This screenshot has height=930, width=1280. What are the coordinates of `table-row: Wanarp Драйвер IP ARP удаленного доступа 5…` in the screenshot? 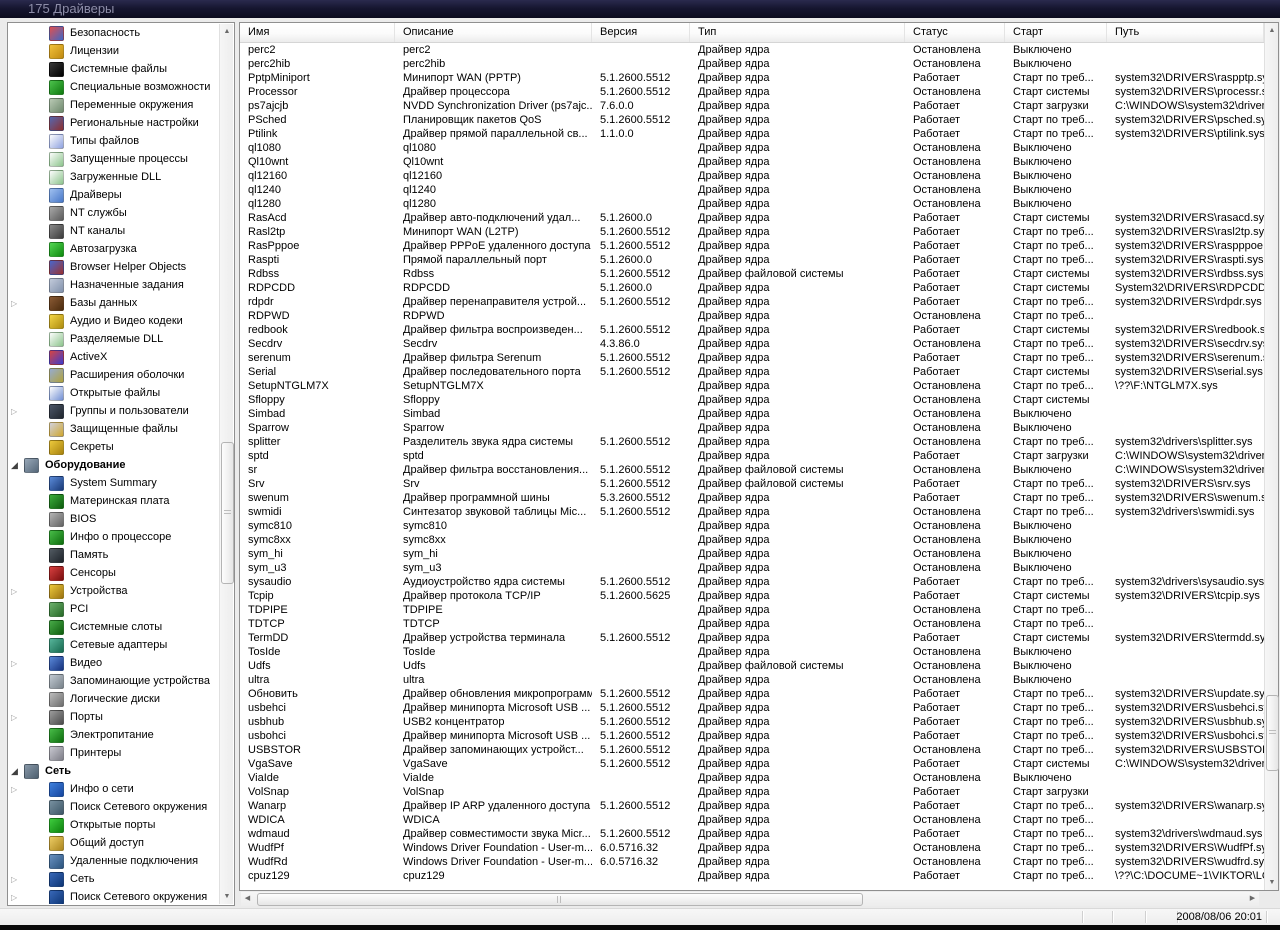 It's located at (752, 806).